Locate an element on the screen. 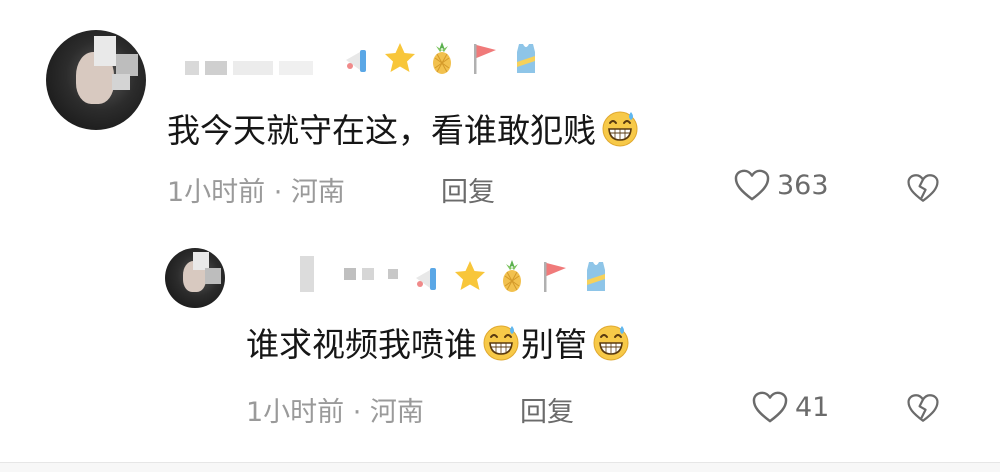 The width and height of the screenshot is (1000, 472). like-count: 363 is located at coordinates (803, 185).